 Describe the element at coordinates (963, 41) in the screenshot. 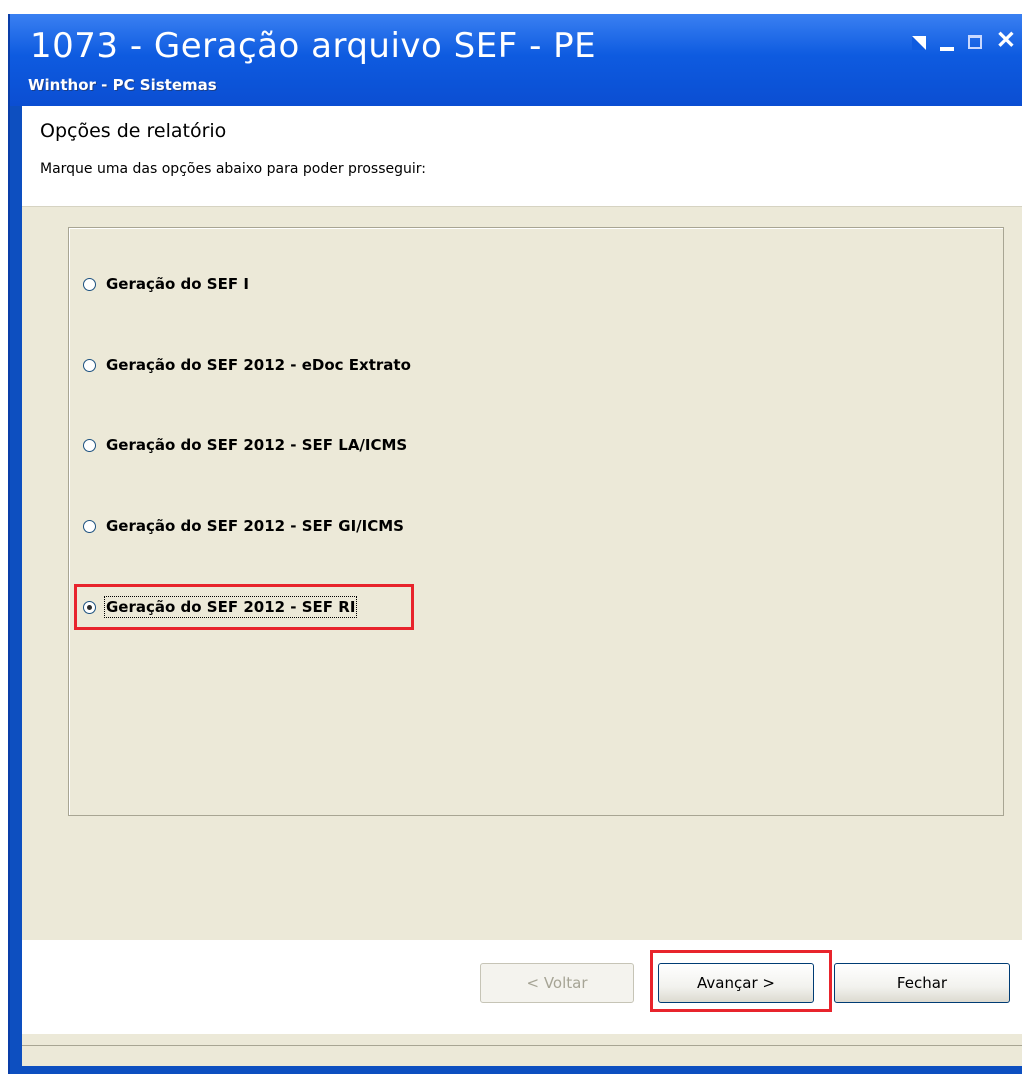

I see `window-controls: ✕` at that location.